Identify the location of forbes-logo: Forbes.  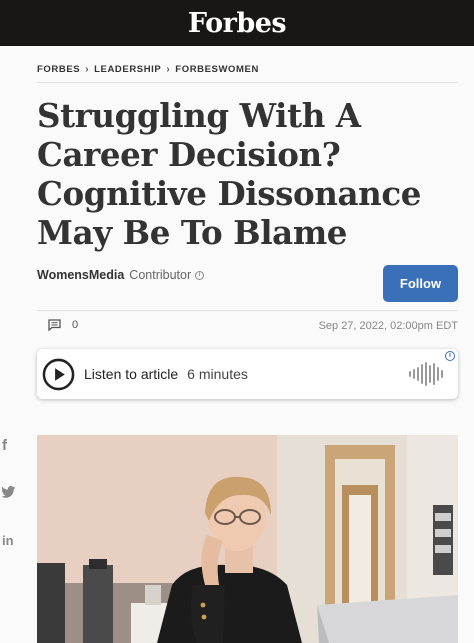
(237, 23).